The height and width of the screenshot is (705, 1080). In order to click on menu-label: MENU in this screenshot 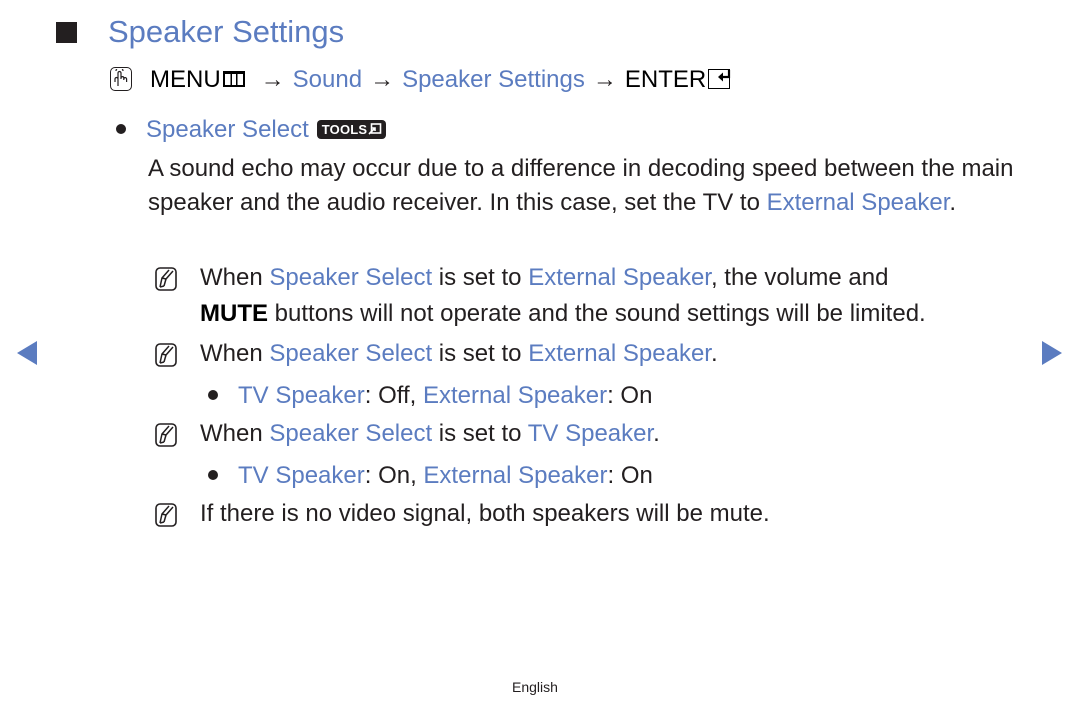, I will do `click(185, 79)`.